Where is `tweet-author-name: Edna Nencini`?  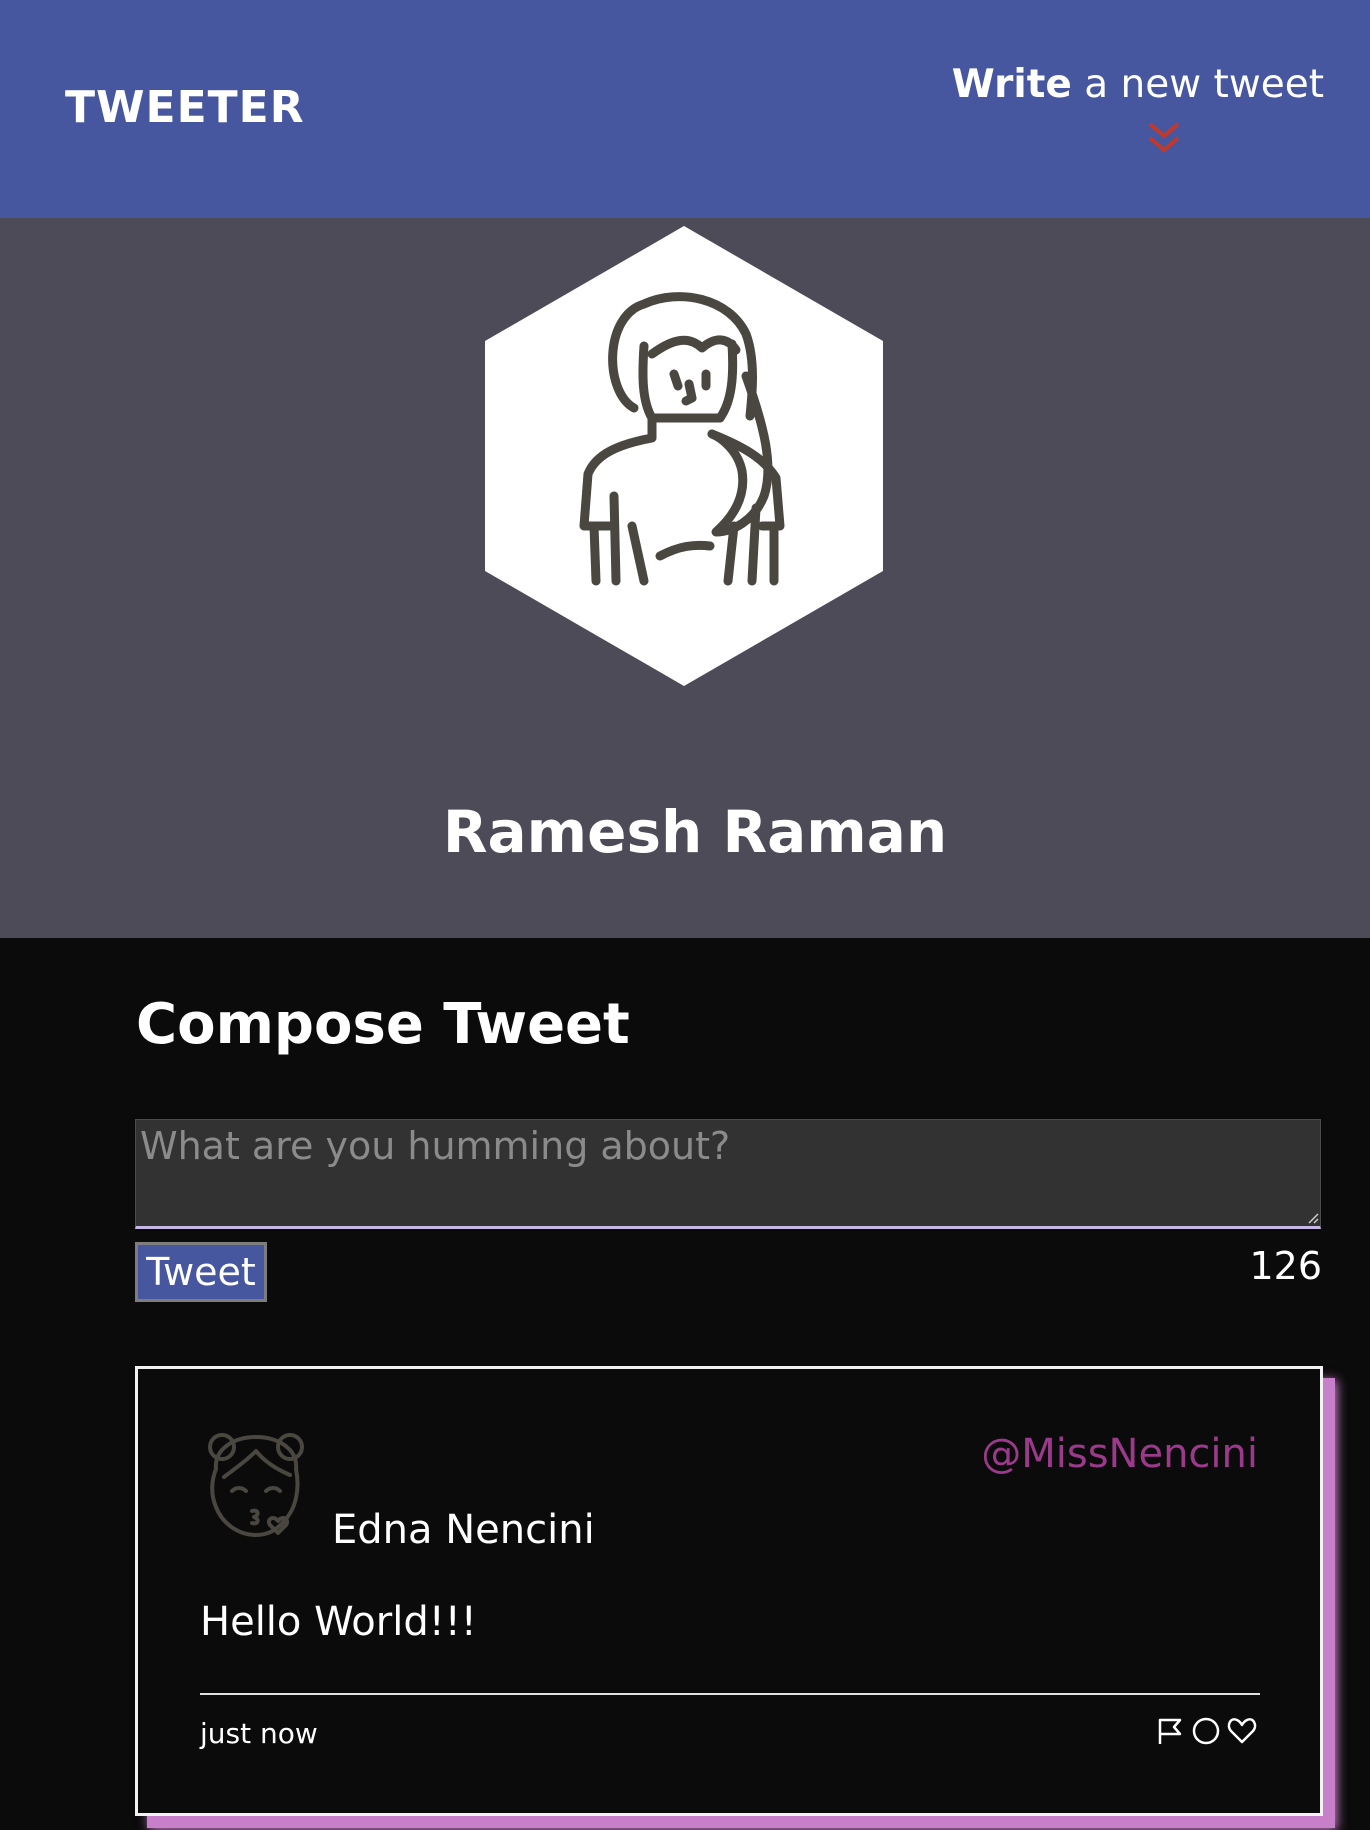
tweet-author-name: Edna Nencini is located at coordinates (463, 1530).